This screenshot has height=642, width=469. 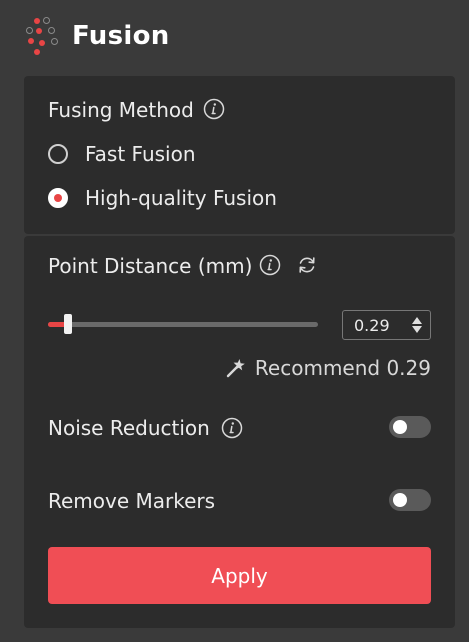 What do you see at coordinates (410, 500) in the screenshot?
I see `remove-markers-toggle` at bounding box center [410, 500].